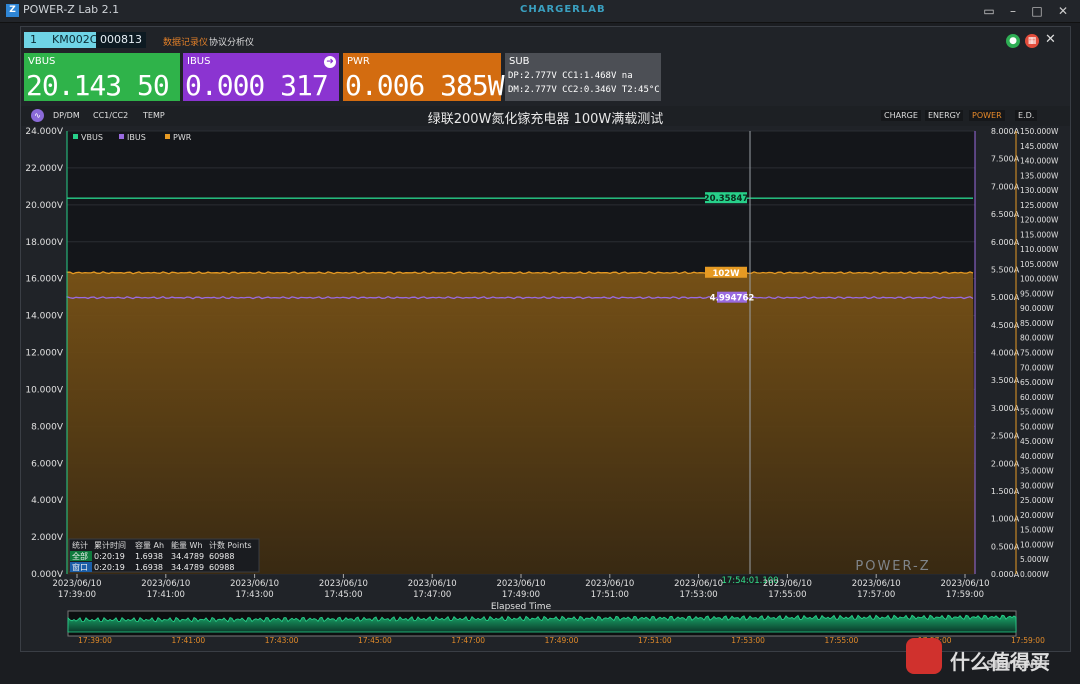  I want to click on y-right-tick: 70.000W, so click(1037, 367).